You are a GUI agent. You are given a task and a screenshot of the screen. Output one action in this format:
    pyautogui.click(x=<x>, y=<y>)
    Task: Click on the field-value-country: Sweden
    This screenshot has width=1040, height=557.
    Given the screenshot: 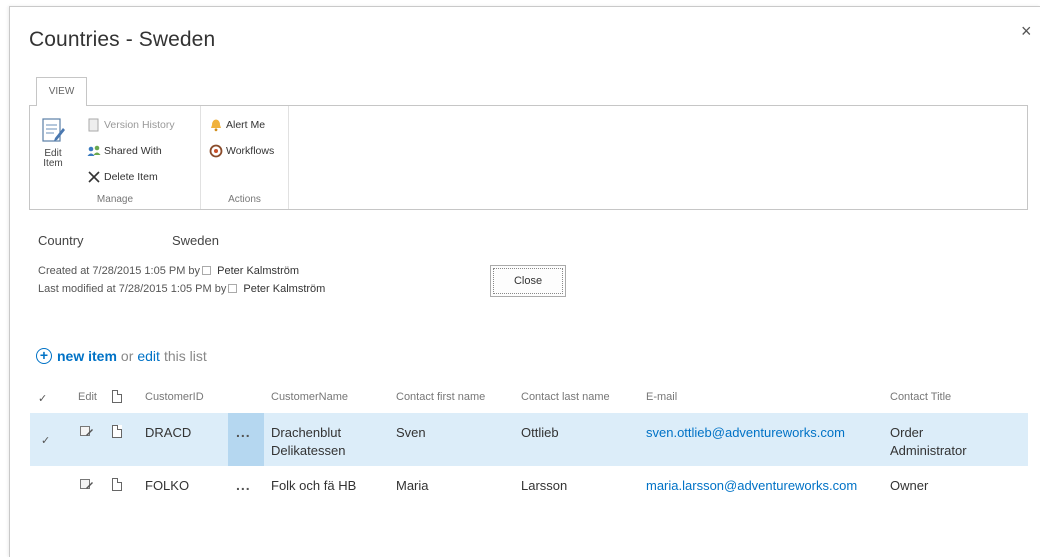 What is the action you would take?
    pyautogui.click(x=195, y=240)
    